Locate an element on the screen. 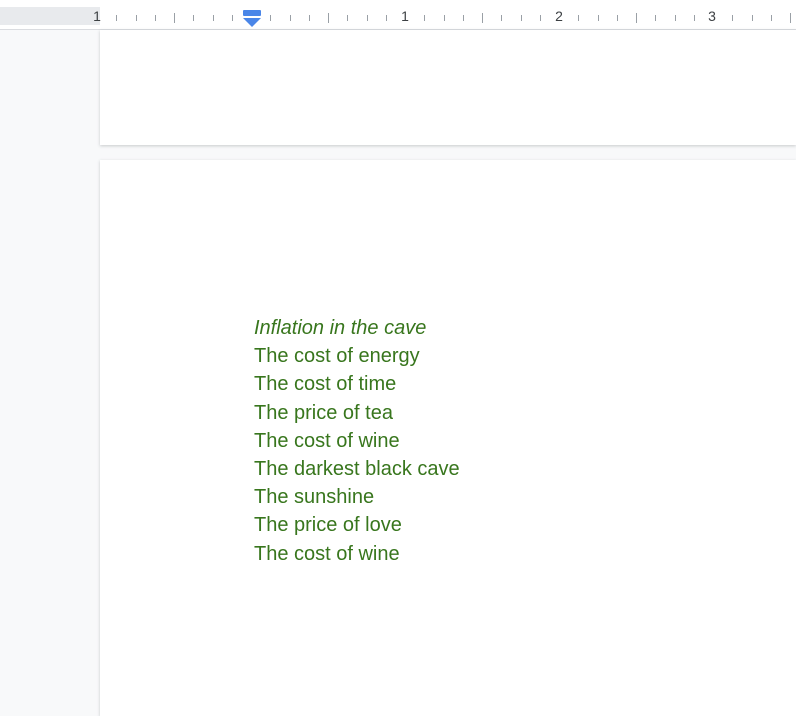  poem-title: Inflation in the cave is located at coordinates (340, 328).